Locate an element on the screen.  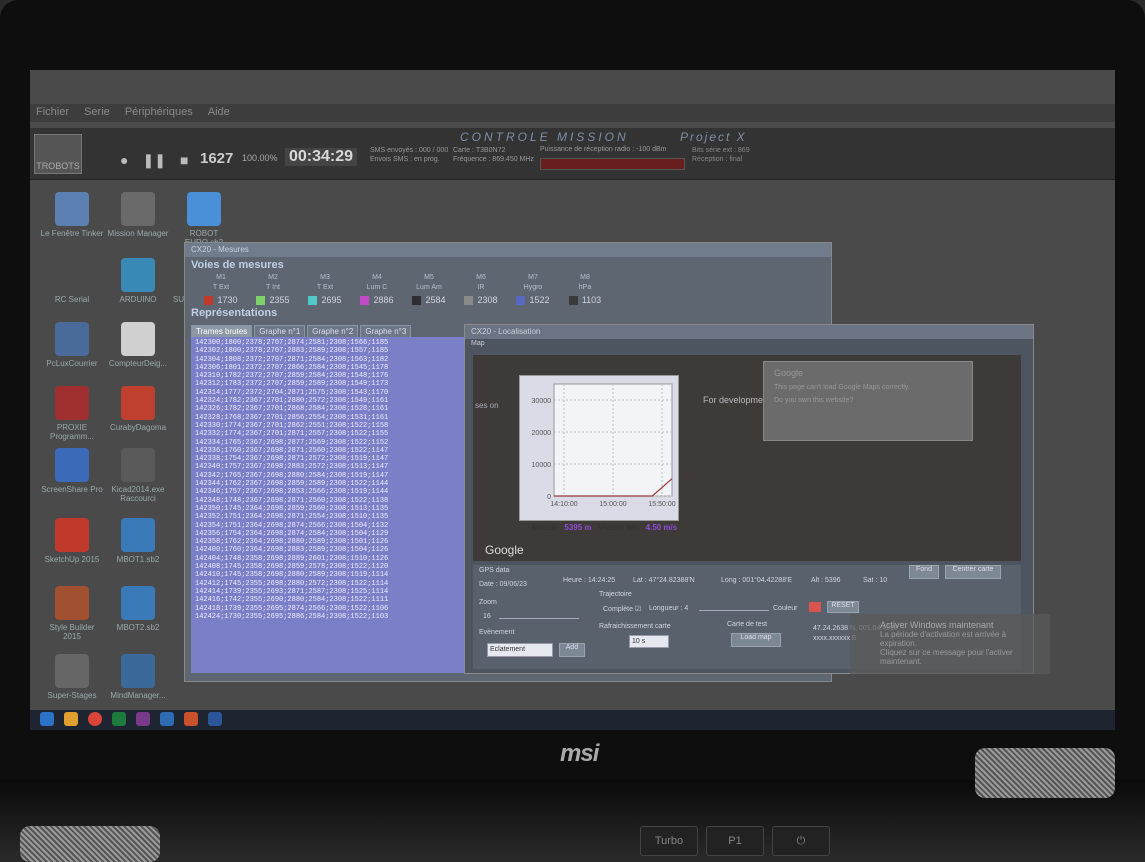
carte-test-label: Carte de test is located at coordinates (747, 624).